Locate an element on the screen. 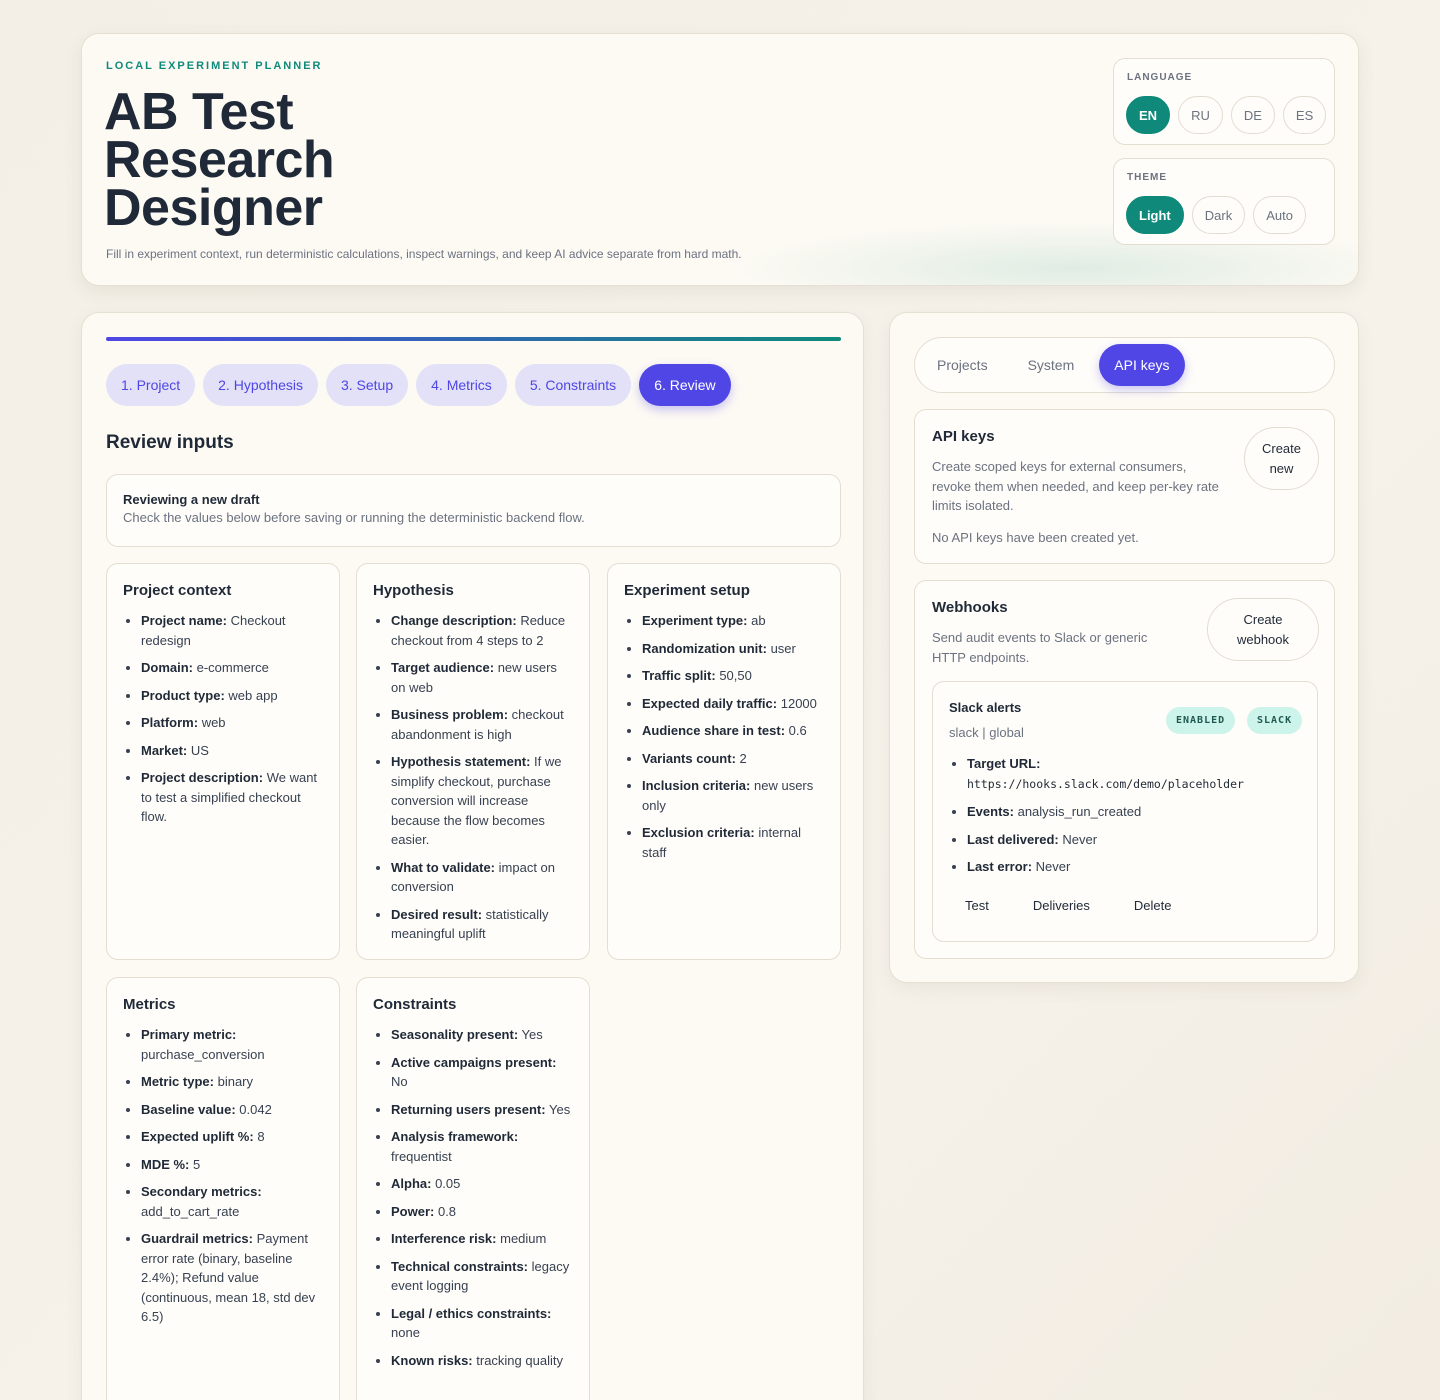  language-selector: LANGUAGE EN RU DE ES is located at coordinates (1224, 101).